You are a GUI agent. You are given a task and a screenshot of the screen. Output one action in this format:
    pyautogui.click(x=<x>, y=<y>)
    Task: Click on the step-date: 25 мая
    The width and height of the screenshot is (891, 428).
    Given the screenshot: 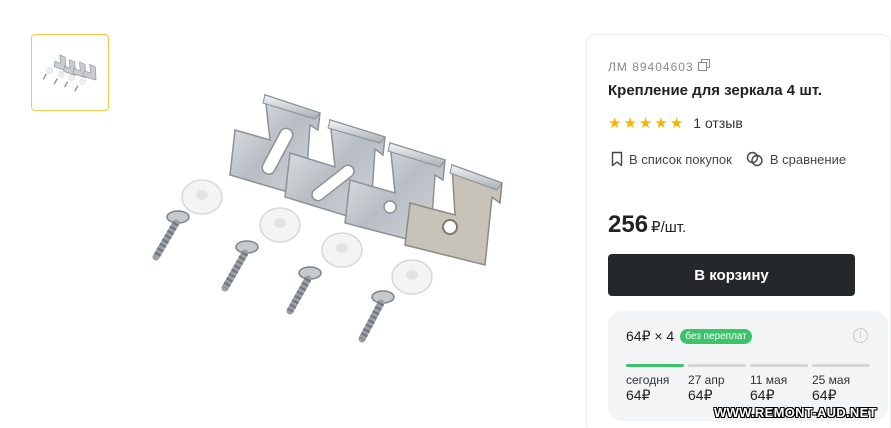 What is the action you would take?
    pyautogui.click(x=831, y=380)
    